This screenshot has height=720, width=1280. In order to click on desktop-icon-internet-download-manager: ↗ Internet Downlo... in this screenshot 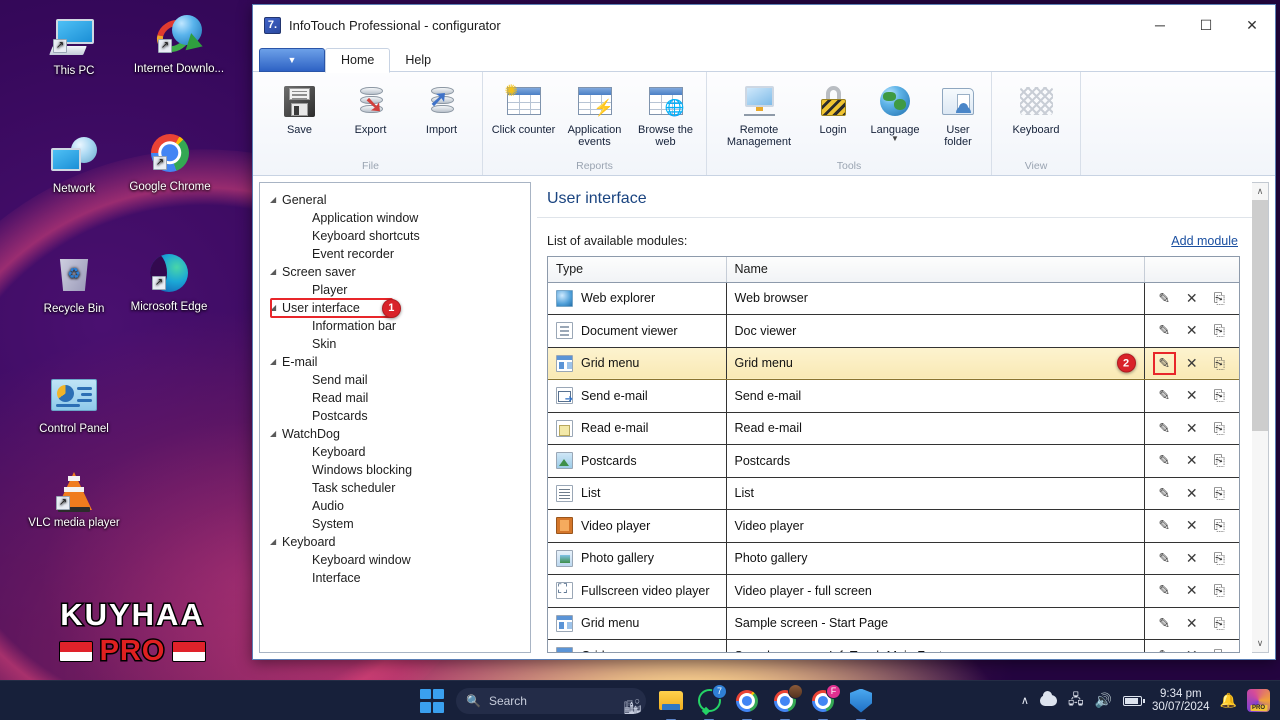, I will do `click(179, 43)`.